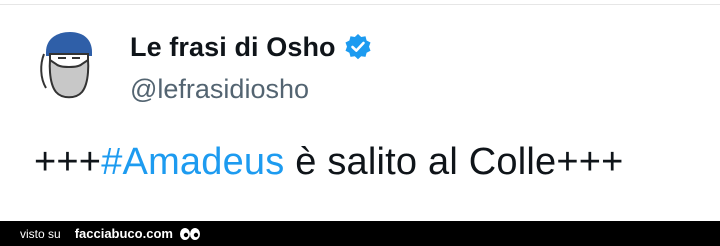  What do you see at coordinates (219, 89) in the screenshot?
I see `user-handle: @lefrasidiosho` at bounding box center [219, 89].